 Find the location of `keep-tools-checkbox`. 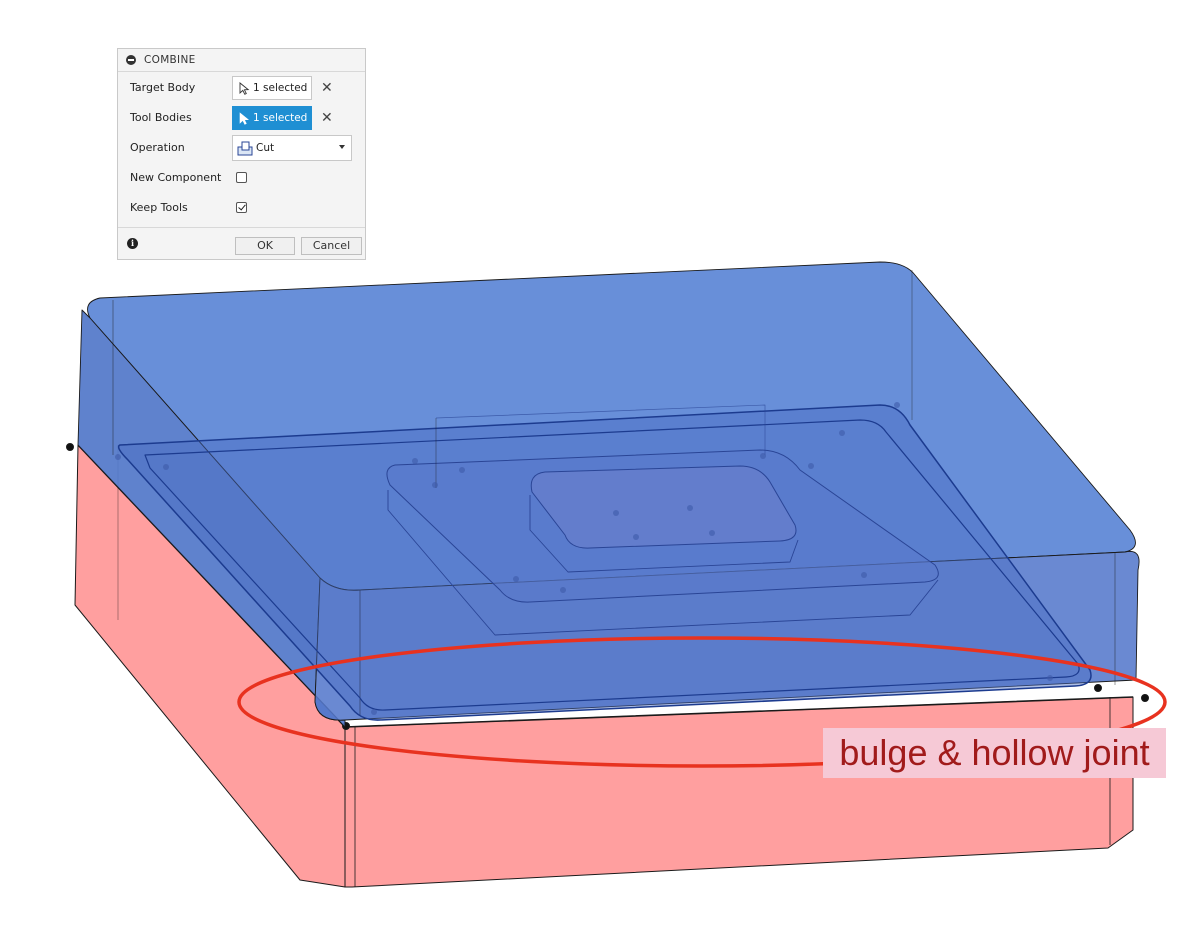

keep-tools-checkbox is located at coordinates (241, 207).